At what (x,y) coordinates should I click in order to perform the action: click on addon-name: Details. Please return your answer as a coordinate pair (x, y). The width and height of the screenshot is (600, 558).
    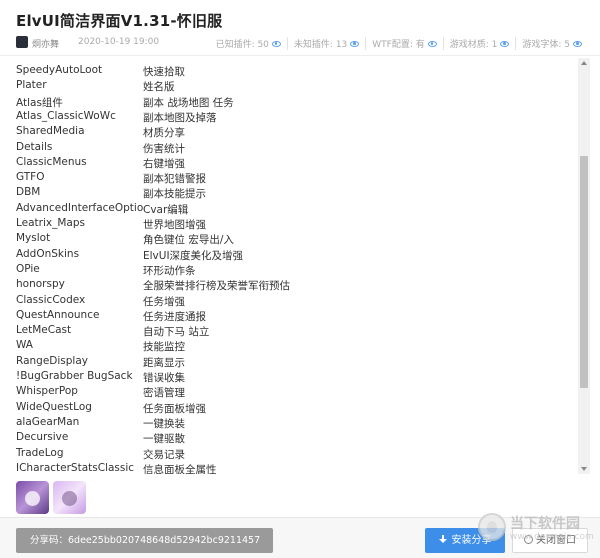
    Looking at the image, I should click on (34, 146).